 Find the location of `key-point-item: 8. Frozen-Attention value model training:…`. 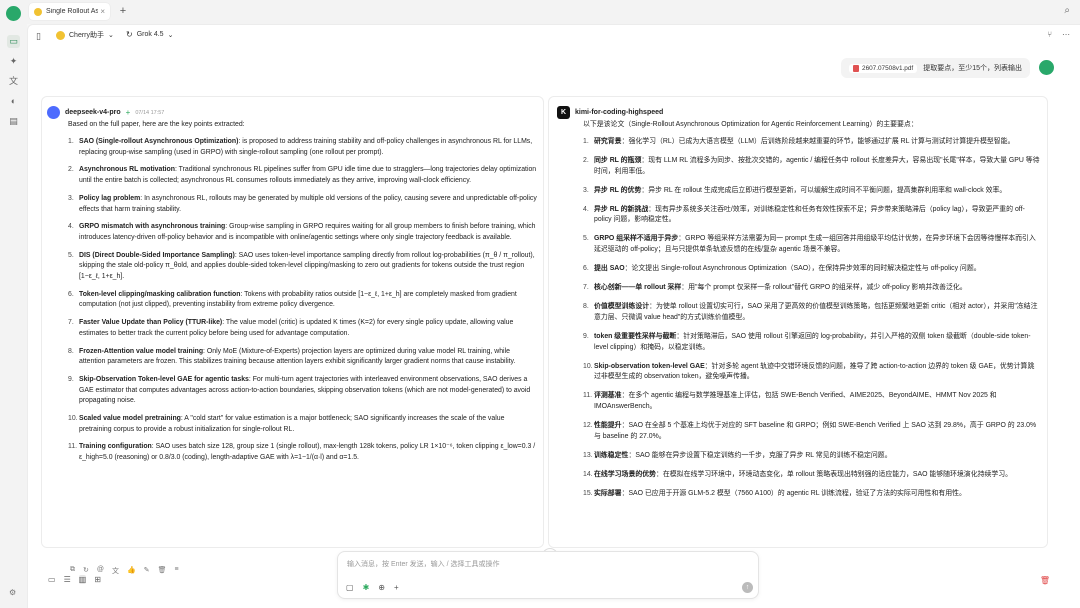

key-point-item: 8. Frozen-Attention value model training:… is located at coordinates (303, 357).